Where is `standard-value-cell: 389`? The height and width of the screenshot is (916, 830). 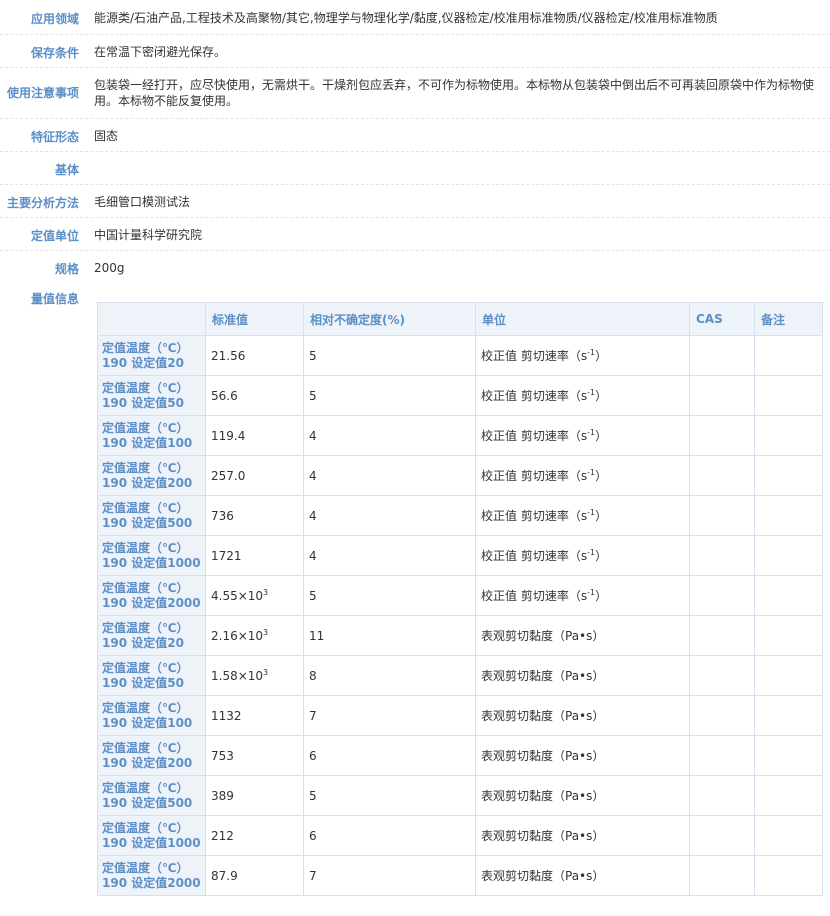 standard-value-cell: 389 is located at coordinates (254, 795).